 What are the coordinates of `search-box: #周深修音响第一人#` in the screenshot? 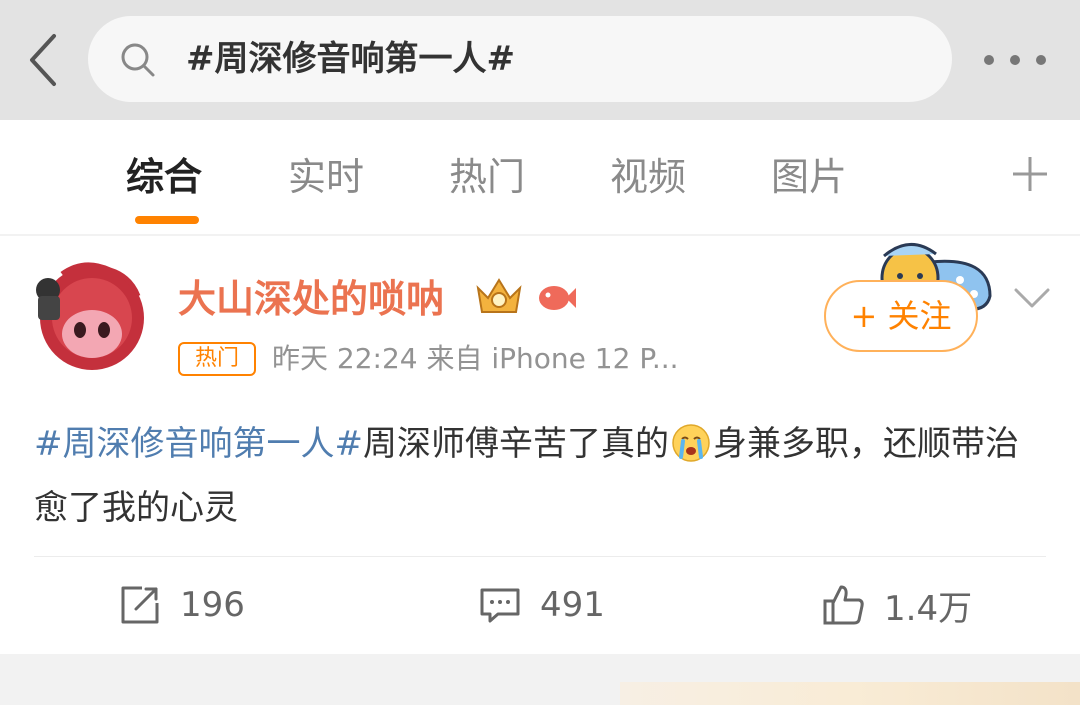 It's located at (520, 59).